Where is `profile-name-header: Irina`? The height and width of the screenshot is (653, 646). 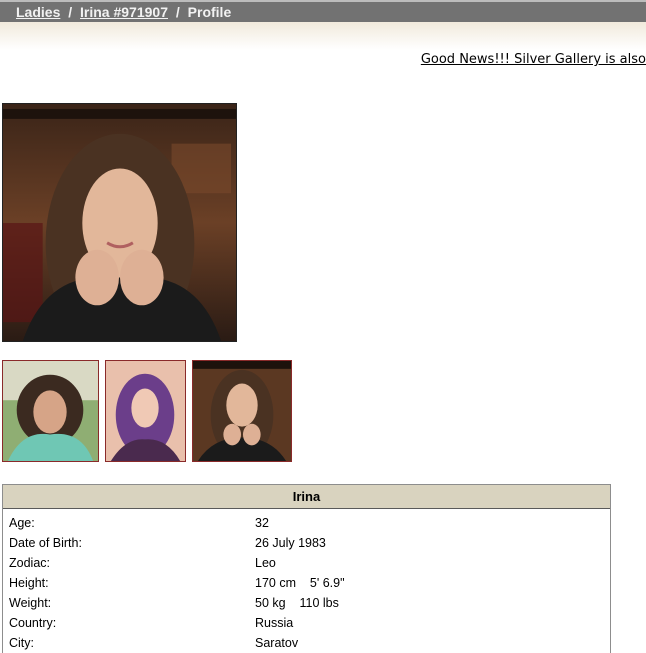
profile-name-header: Irina is located at coordinates (306, 497).